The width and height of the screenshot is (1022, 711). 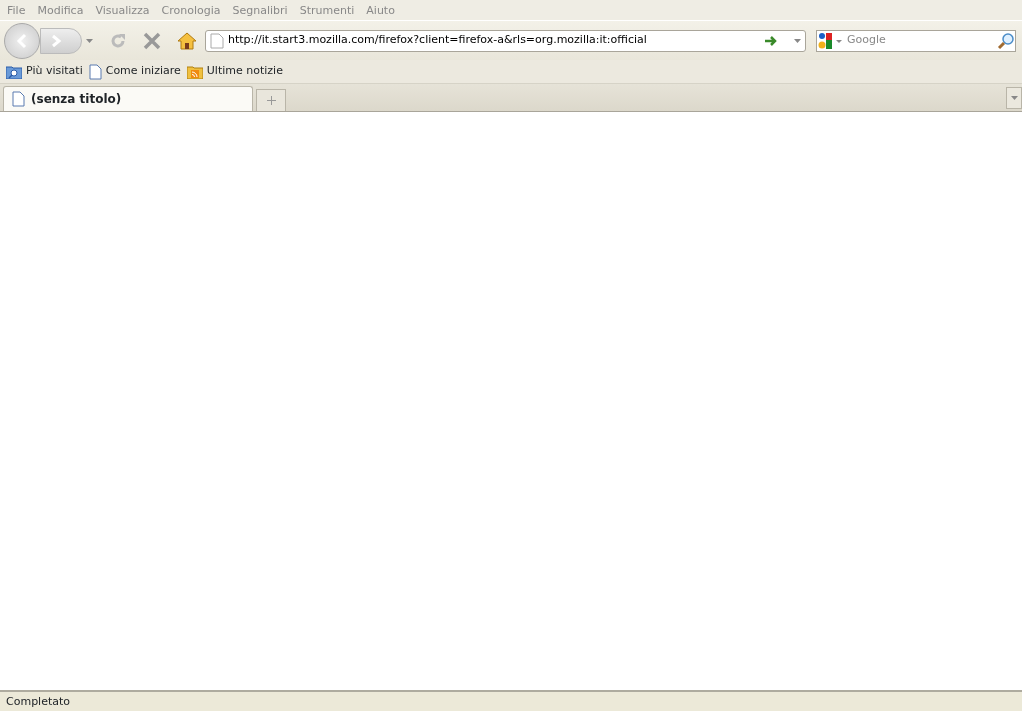 I want to click on folder-search-icon, so click(x=14, y=71).